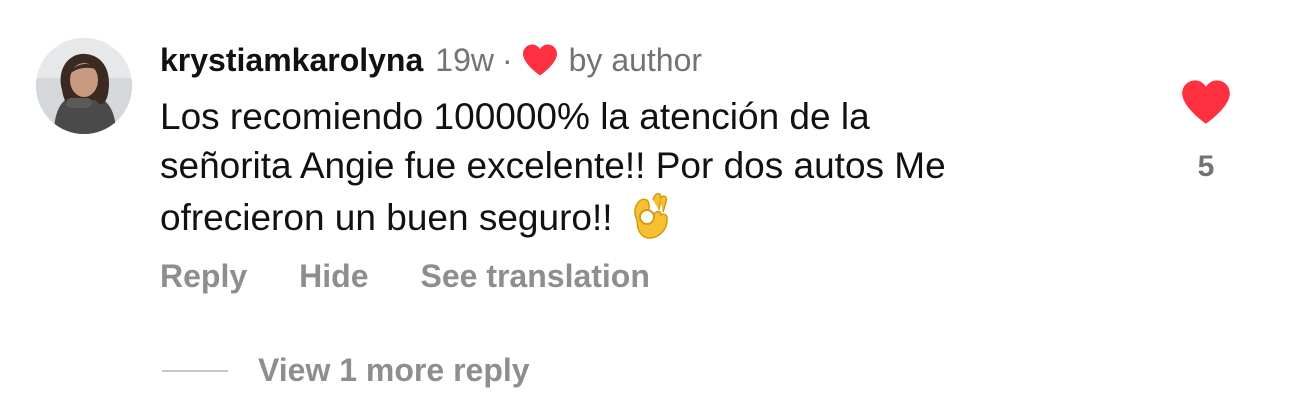 The height and width of the screenshot is (414, 1290). I want to click on comment-line-1: Los recomiendo 100000% la atención de la, so click(515, 116).